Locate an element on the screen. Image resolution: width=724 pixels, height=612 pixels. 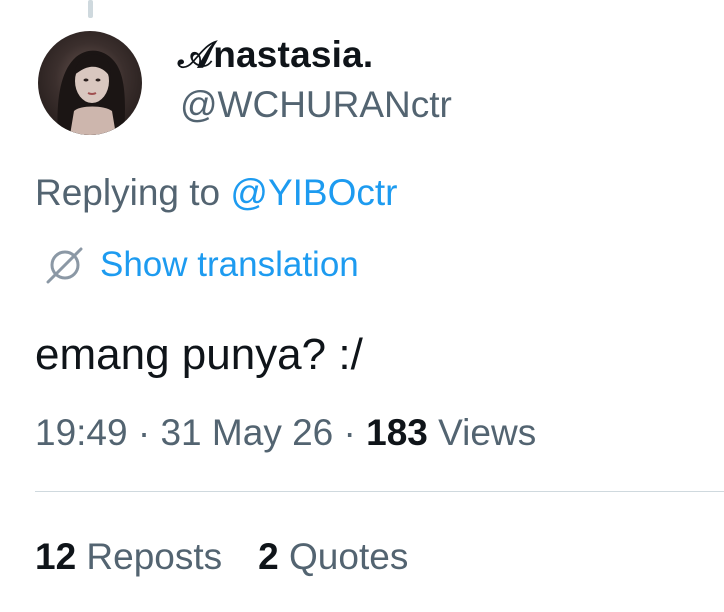
thread-connector-line is located at coordinates (90, 9).